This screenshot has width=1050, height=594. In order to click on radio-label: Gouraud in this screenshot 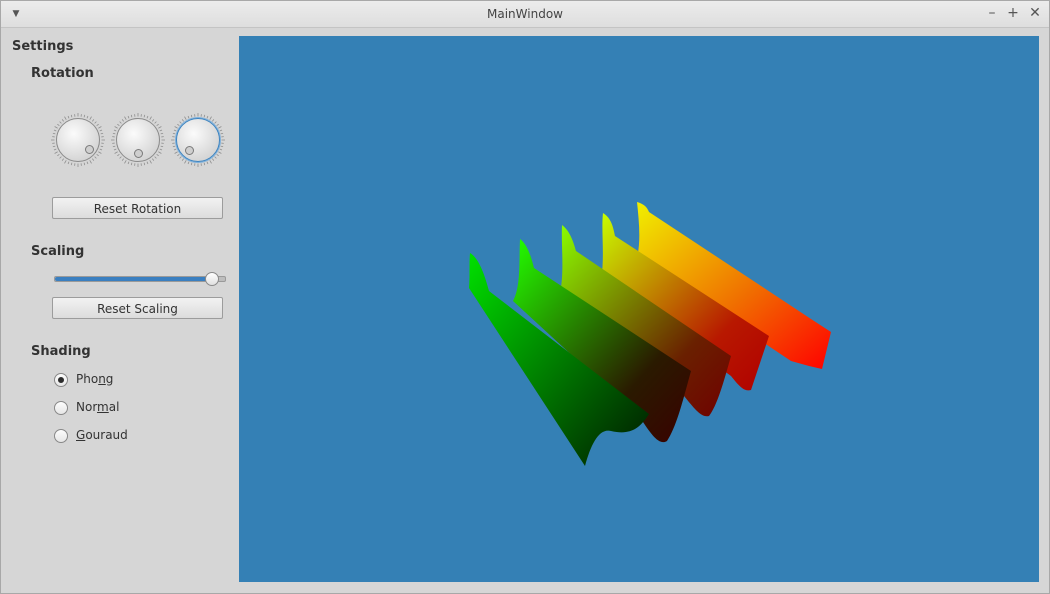, I will do `click(102, 435)`.